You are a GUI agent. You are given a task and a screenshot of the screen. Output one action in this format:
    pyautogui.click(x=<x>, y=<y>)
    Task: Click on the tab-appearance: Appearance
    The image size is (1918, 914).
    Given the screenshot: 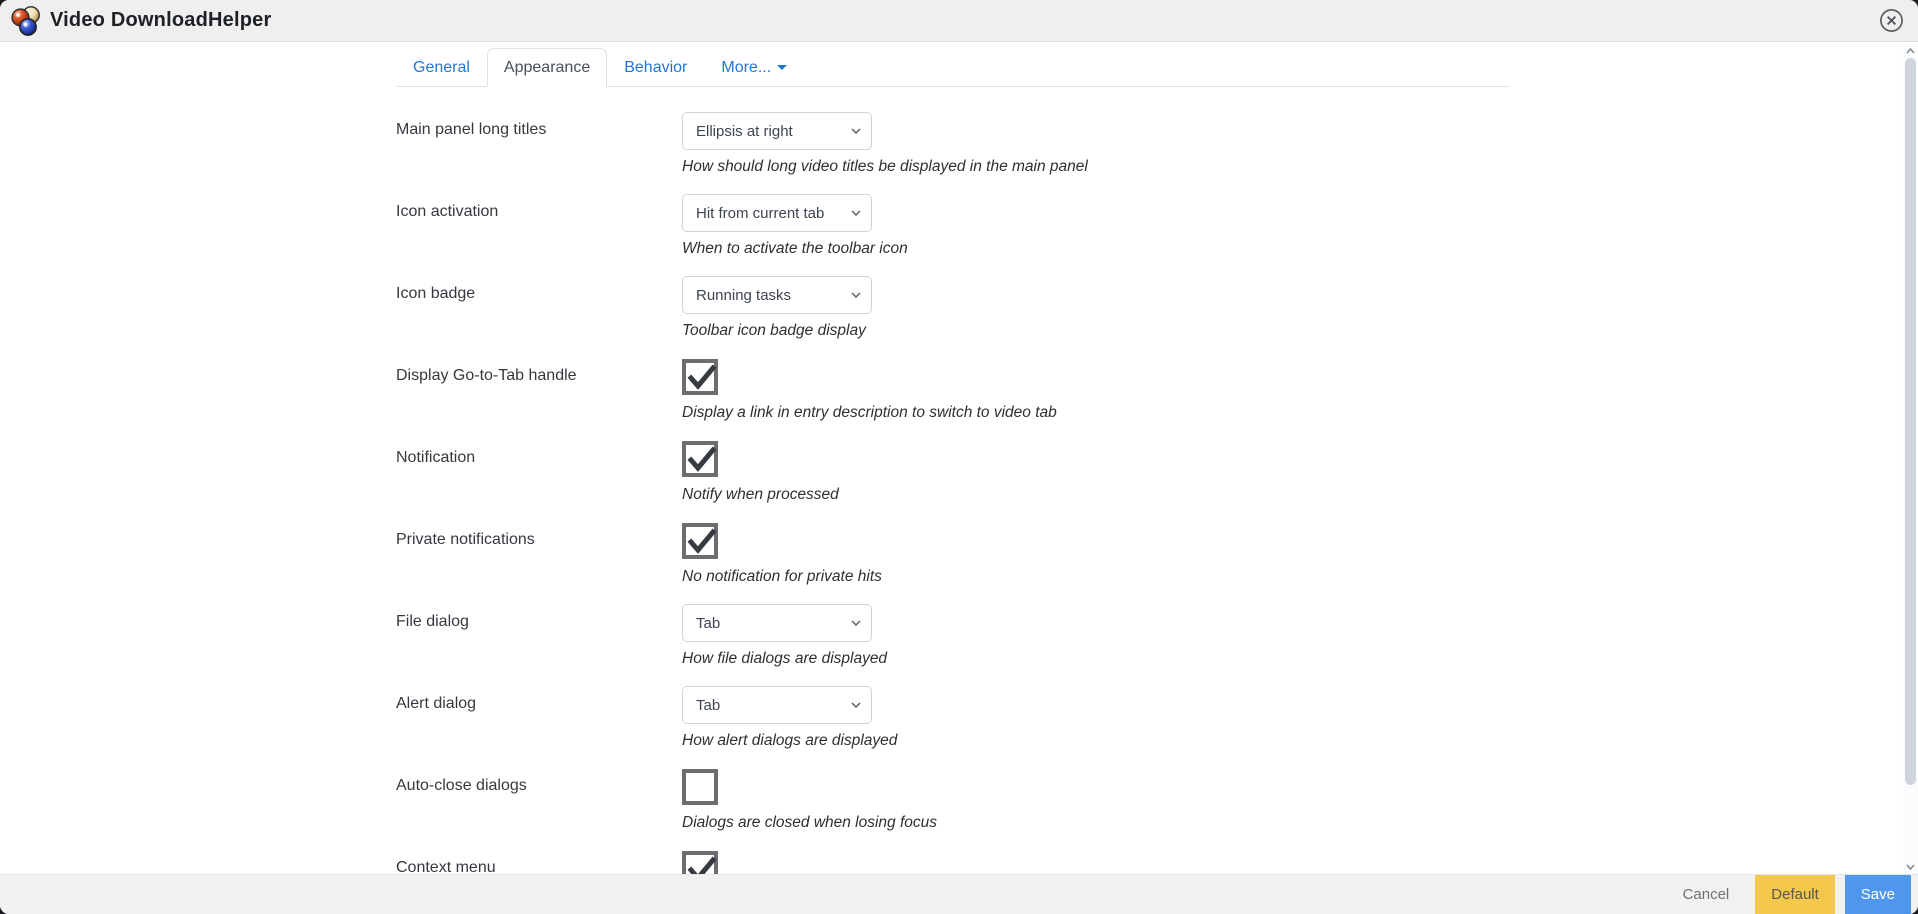 What is the action you would take?
    pyautogui.click(x=547, y=67)
    